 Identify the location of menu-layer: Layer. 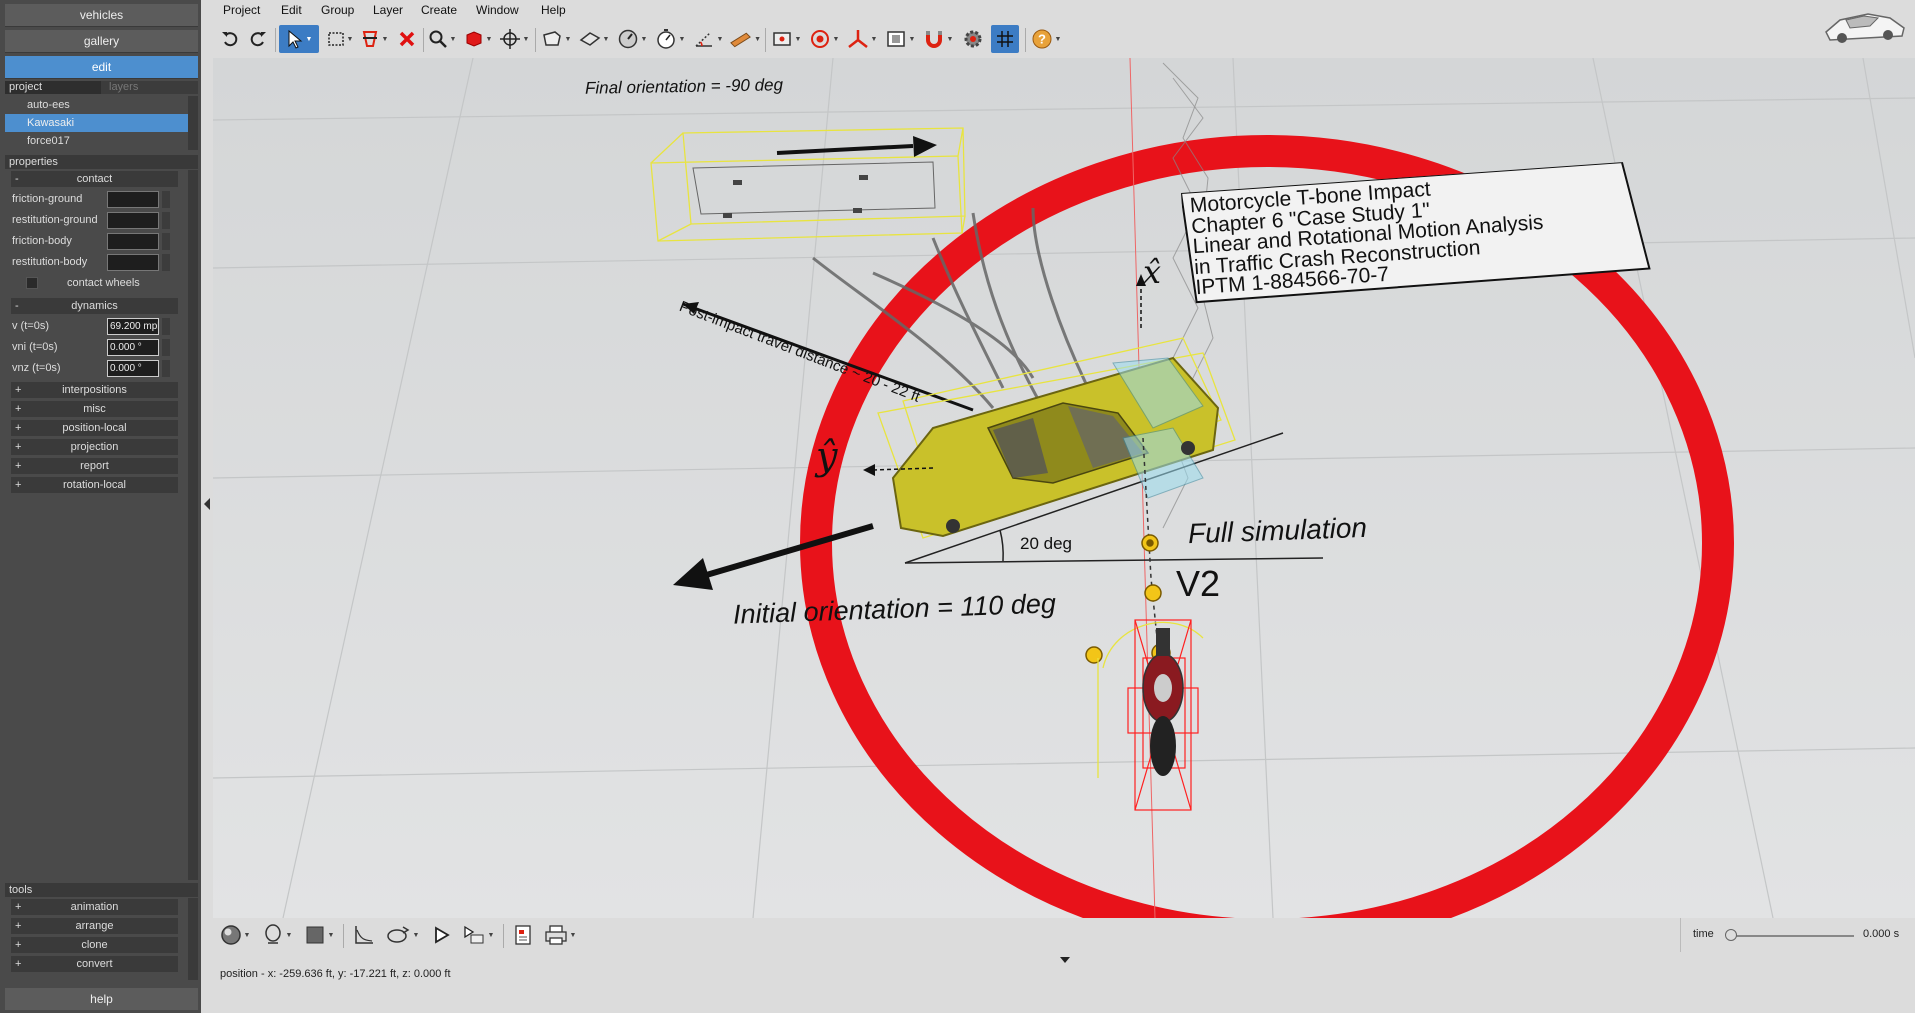
(388, 10).